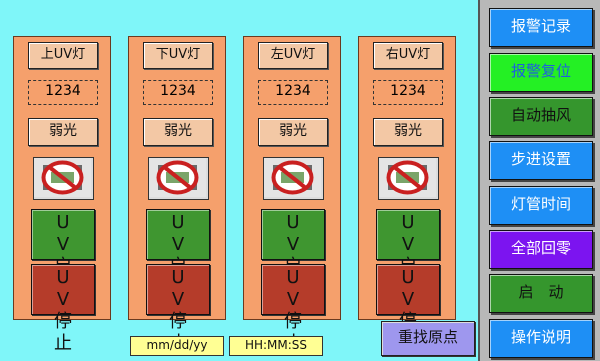 The image size is (600, 361). I want to click on auto-exhaust-button: 自动抽风, so click(541, 116).